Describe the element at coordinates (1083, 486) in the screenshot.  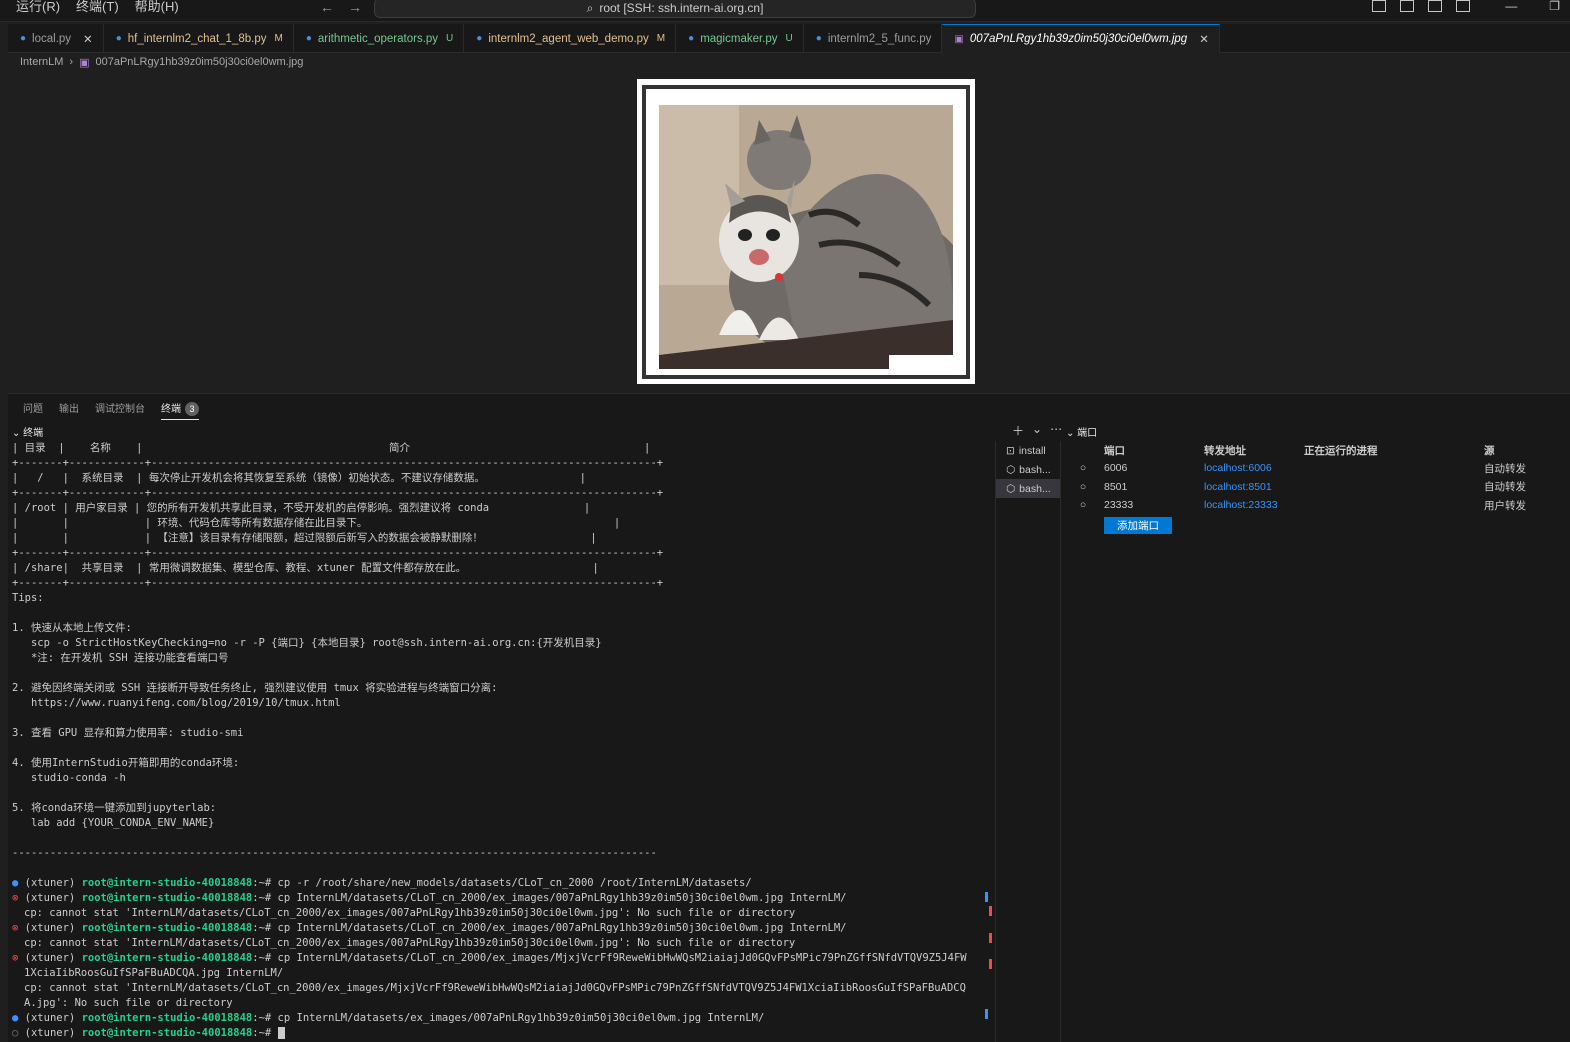
I see `port-status-icon: ○` at that location.